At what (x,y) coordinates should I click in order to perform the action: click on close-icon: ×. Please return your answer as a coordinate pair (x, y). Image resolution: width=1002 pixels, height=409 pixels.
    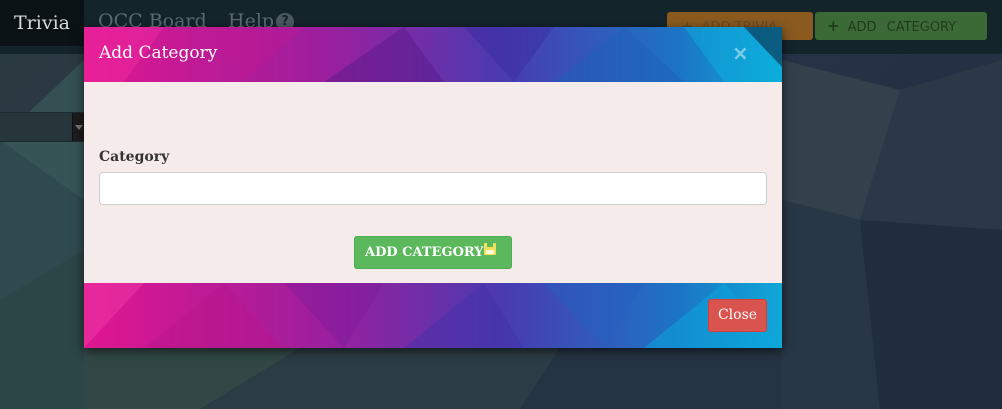
    Looking at the image, I should click on (740, 53).